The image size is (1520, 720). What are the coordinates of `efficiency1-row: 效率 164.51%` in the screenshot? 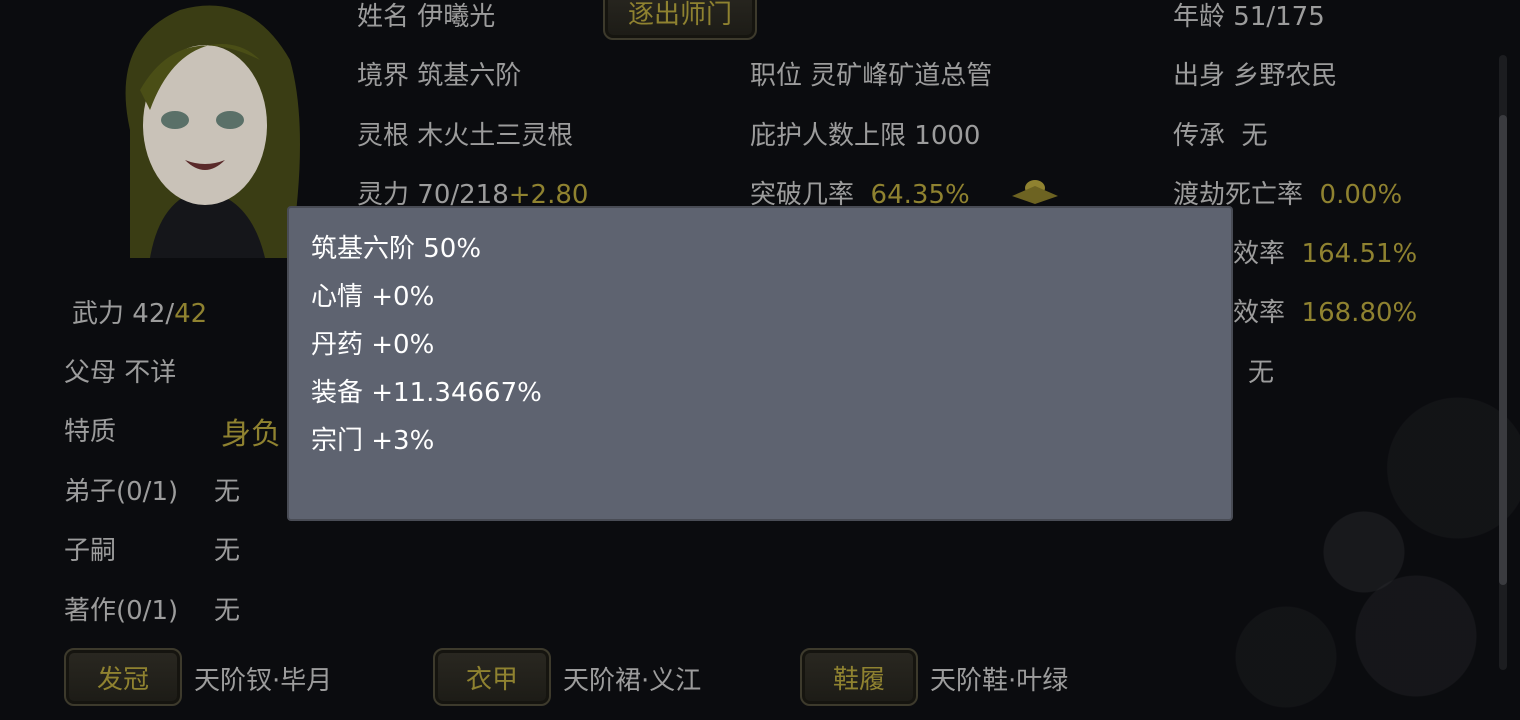 It's located at (1325, 251).